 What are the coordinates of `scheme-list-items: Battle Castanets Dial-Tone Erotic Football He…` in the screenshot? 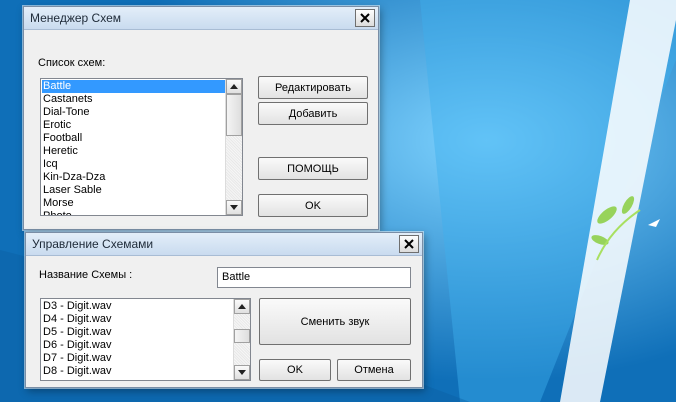 It's located at (133, 147).